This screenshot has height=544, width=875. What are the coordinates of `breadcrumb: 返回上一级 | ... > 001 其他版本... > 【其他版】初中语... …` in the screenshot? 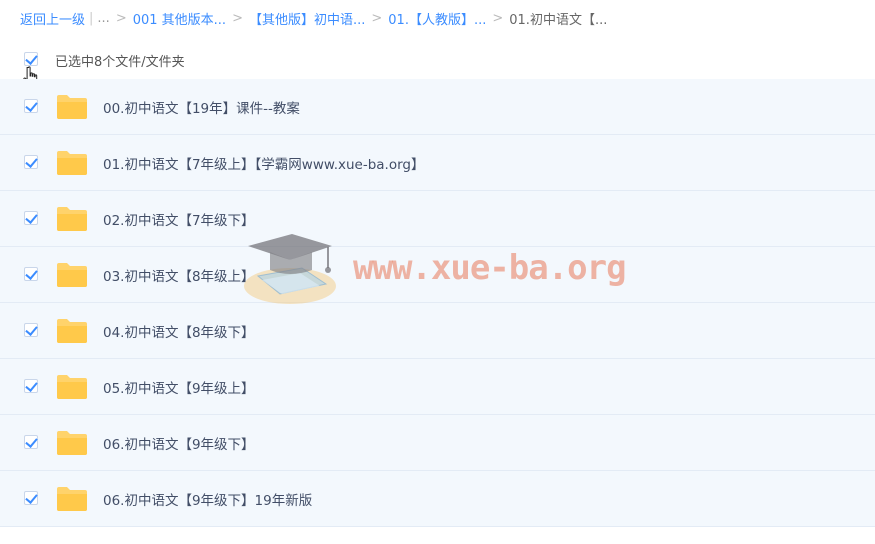 It's located at (313, 18).